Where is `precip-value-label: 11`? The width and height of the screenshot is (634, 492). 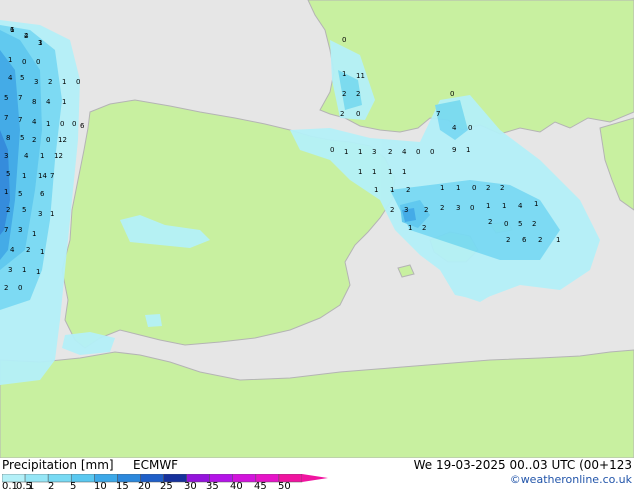
precip-value-label: 11 is located at coordinates (360, 76).